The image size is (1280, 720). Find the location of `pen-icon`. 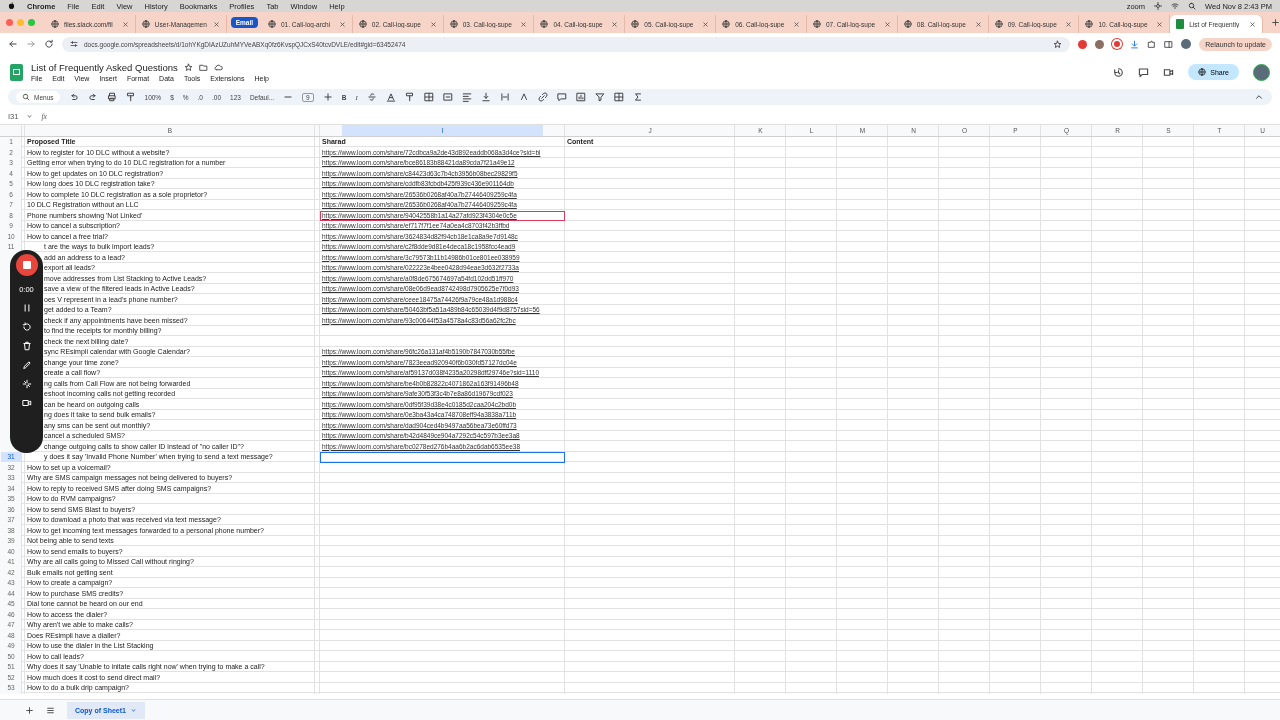

pen-icon is located at coordinates (26, 365).